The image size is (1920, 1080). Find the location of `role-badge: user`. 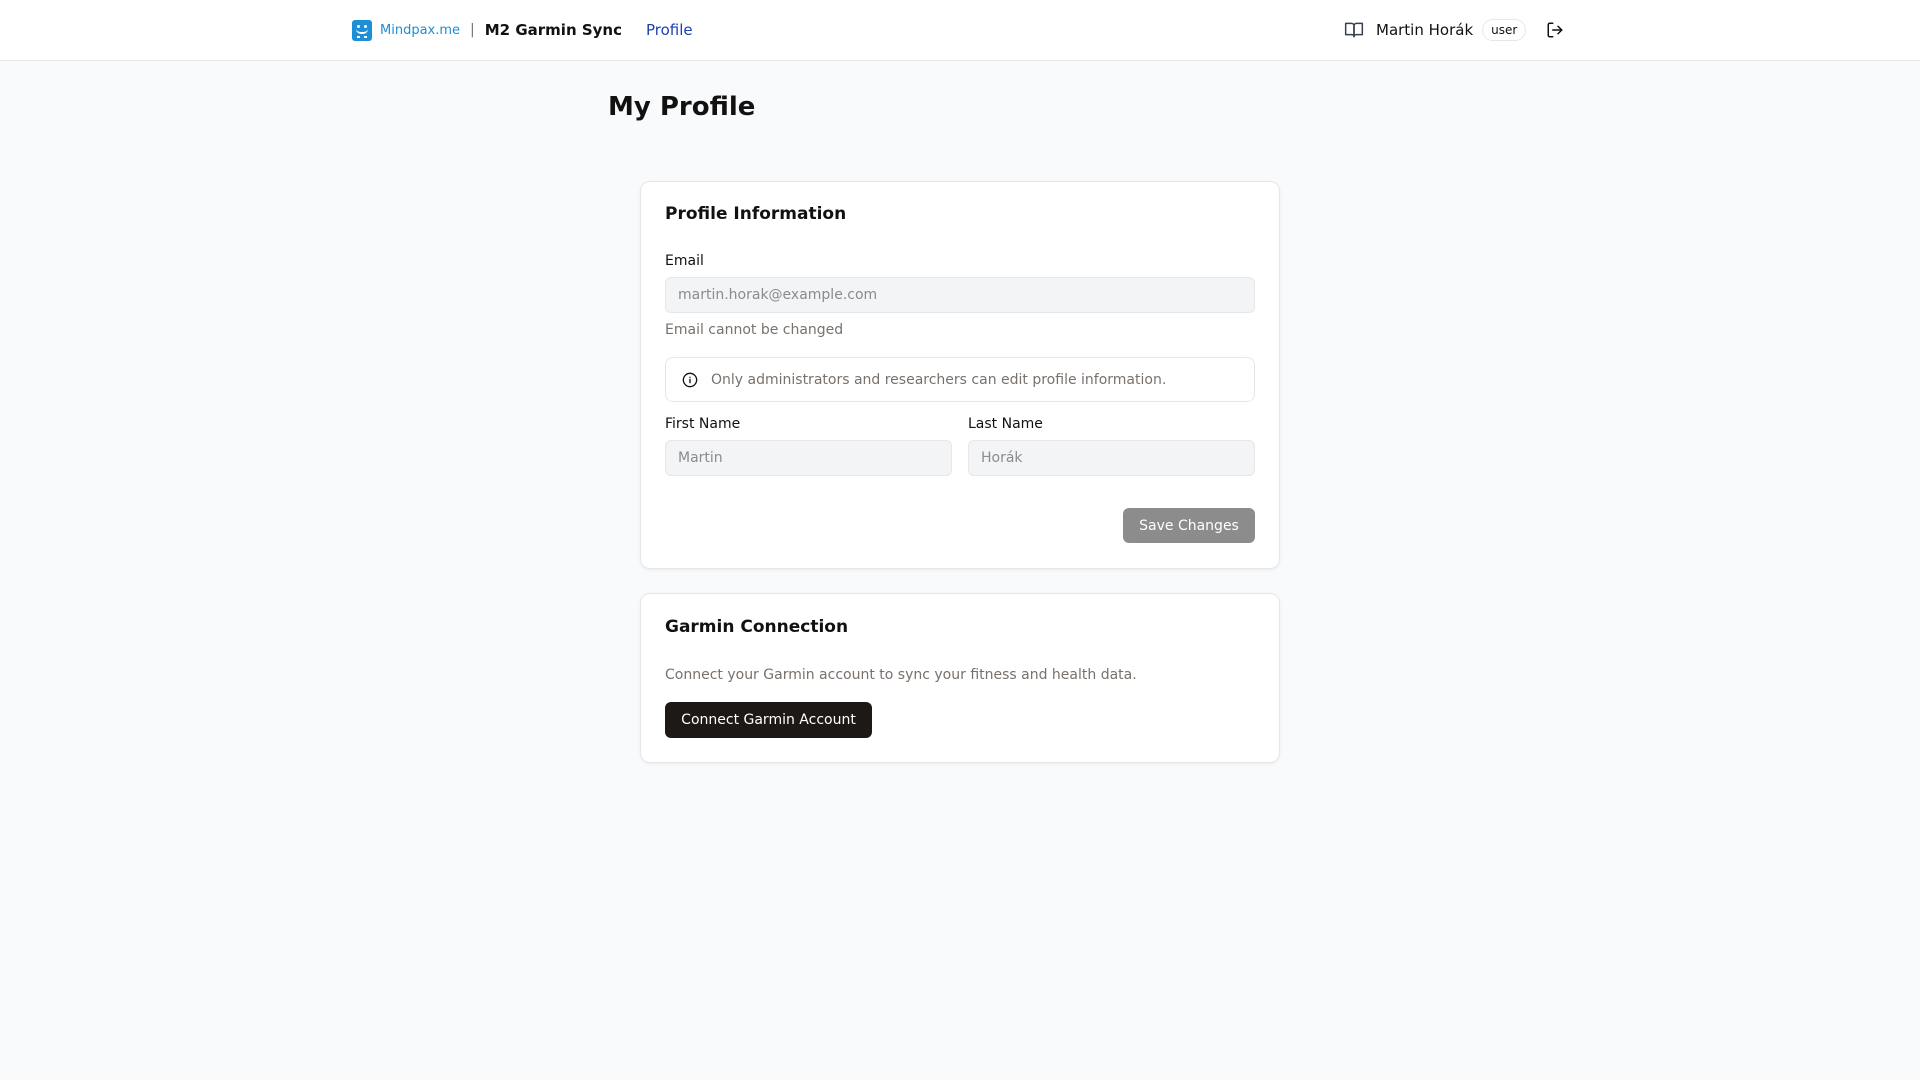

role-badge: user is located at coordinates (1504, 30).